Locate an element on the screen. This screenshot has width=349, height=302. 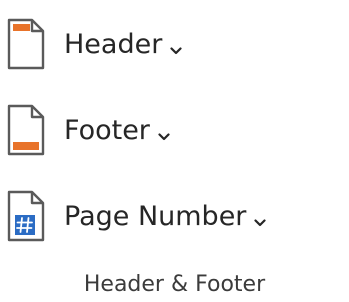
header-icon is located at coordinates (26, 44).